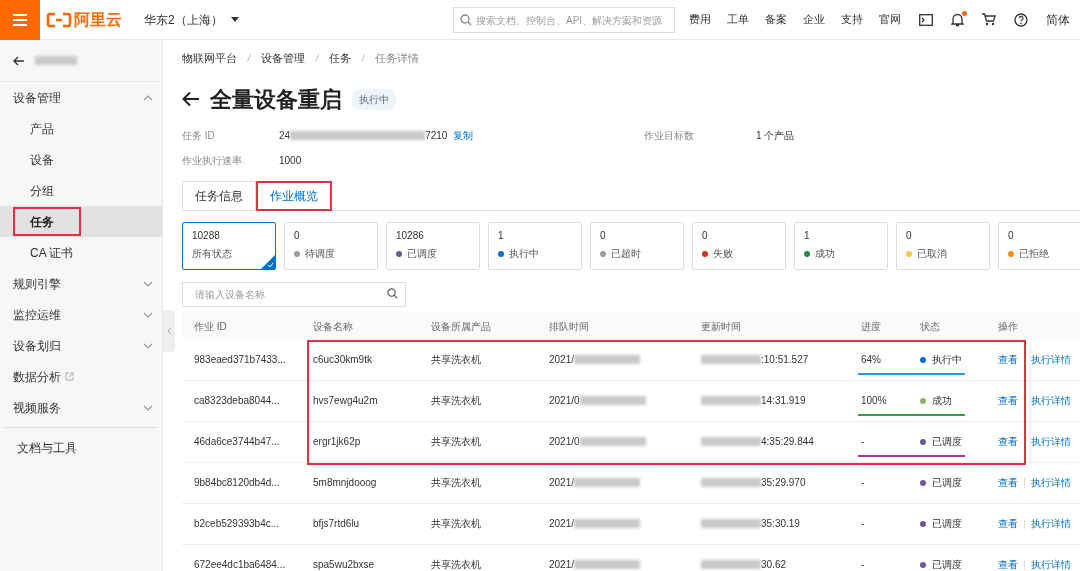 This screenshot has width=1080, height=571. What do you see at coordinates (392, 293) in the screenshot?
I see `search-icon` at bounding box center [392, 293].